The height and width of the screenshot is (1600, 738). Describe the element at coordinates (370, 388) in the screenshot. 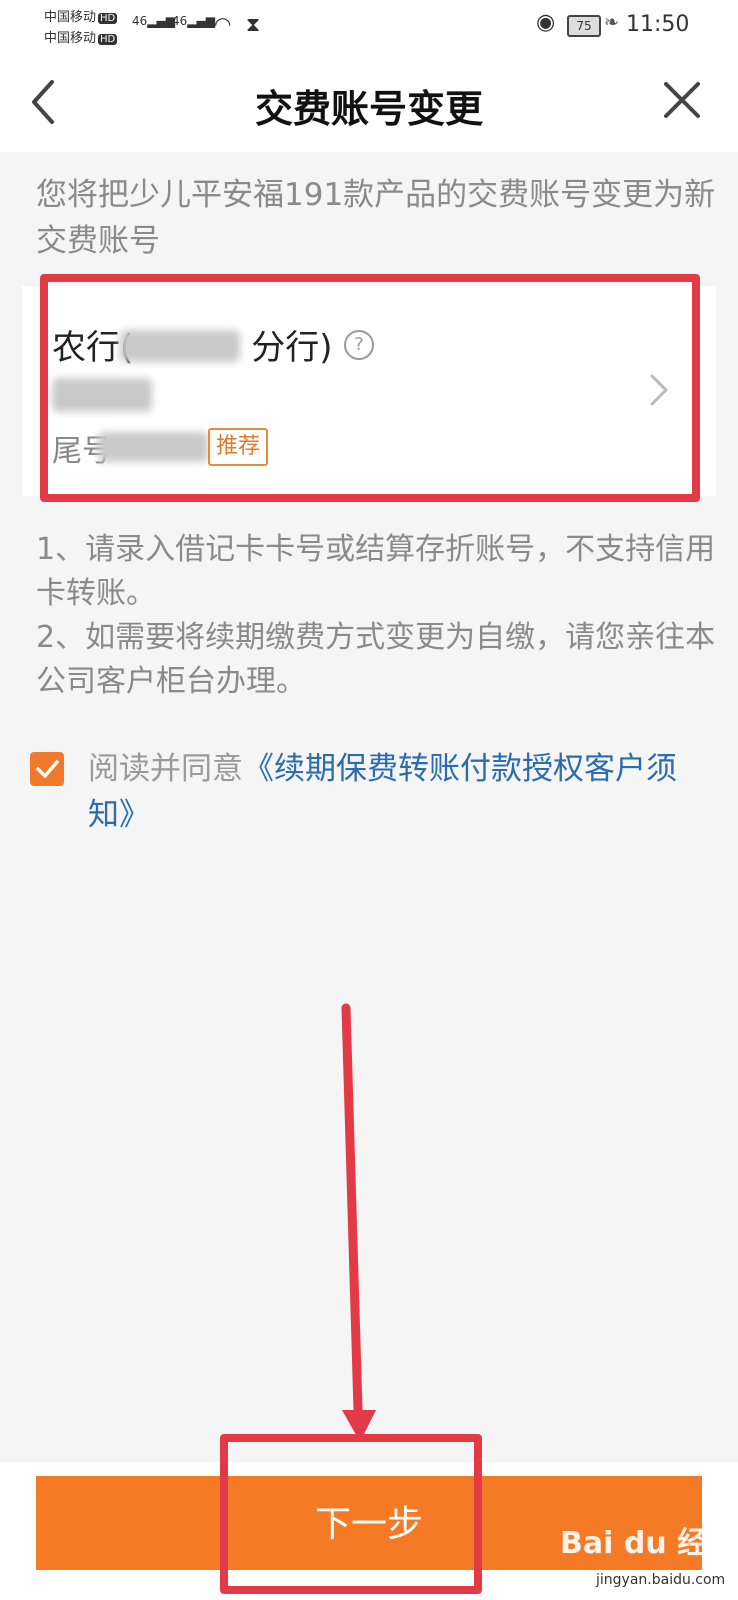

I see `annotation-box-card` at that location.